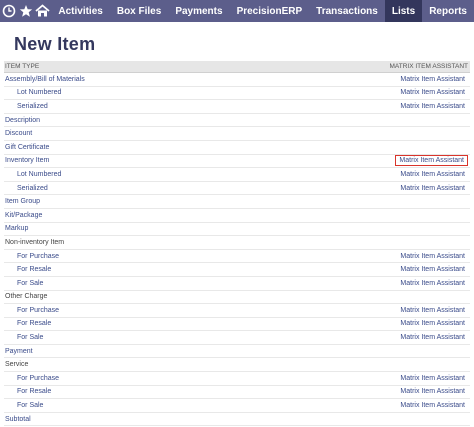 The width and height of the screenshot is (474, 427). I want to click on list-item: Service, so click(237, 365).